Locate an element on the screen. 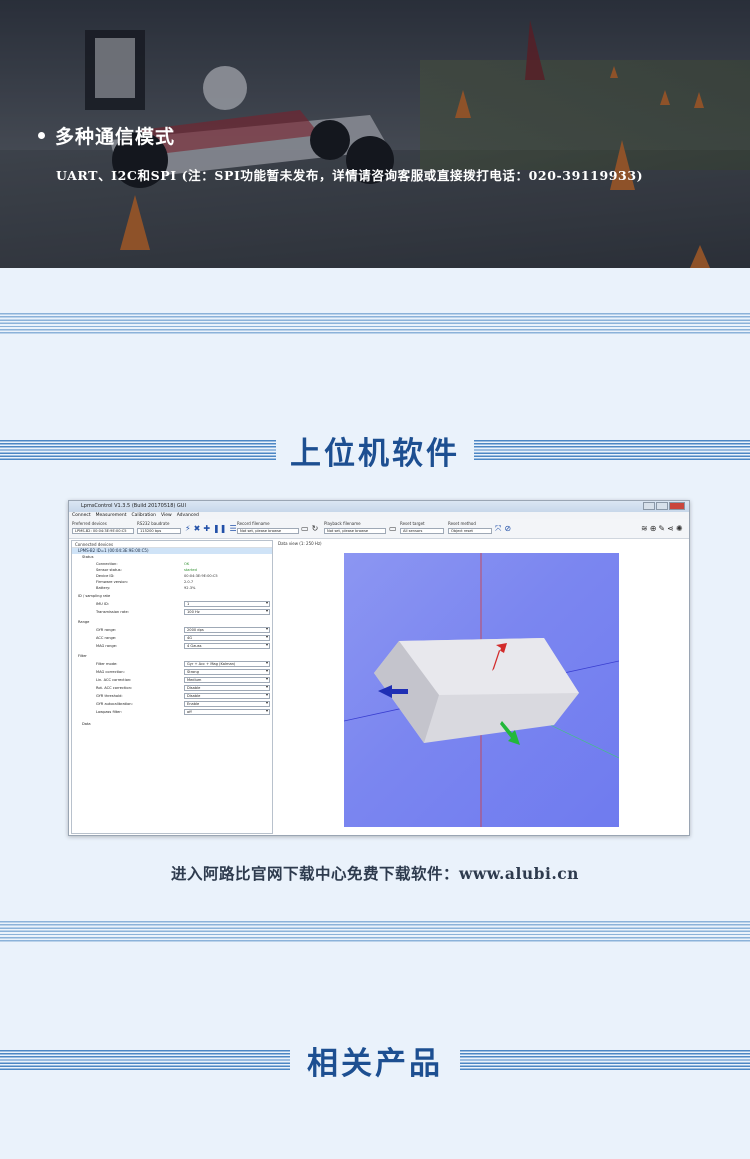  baudrate-group: RS232 baudrate 115200 bps is located at coordinates (159, 527).